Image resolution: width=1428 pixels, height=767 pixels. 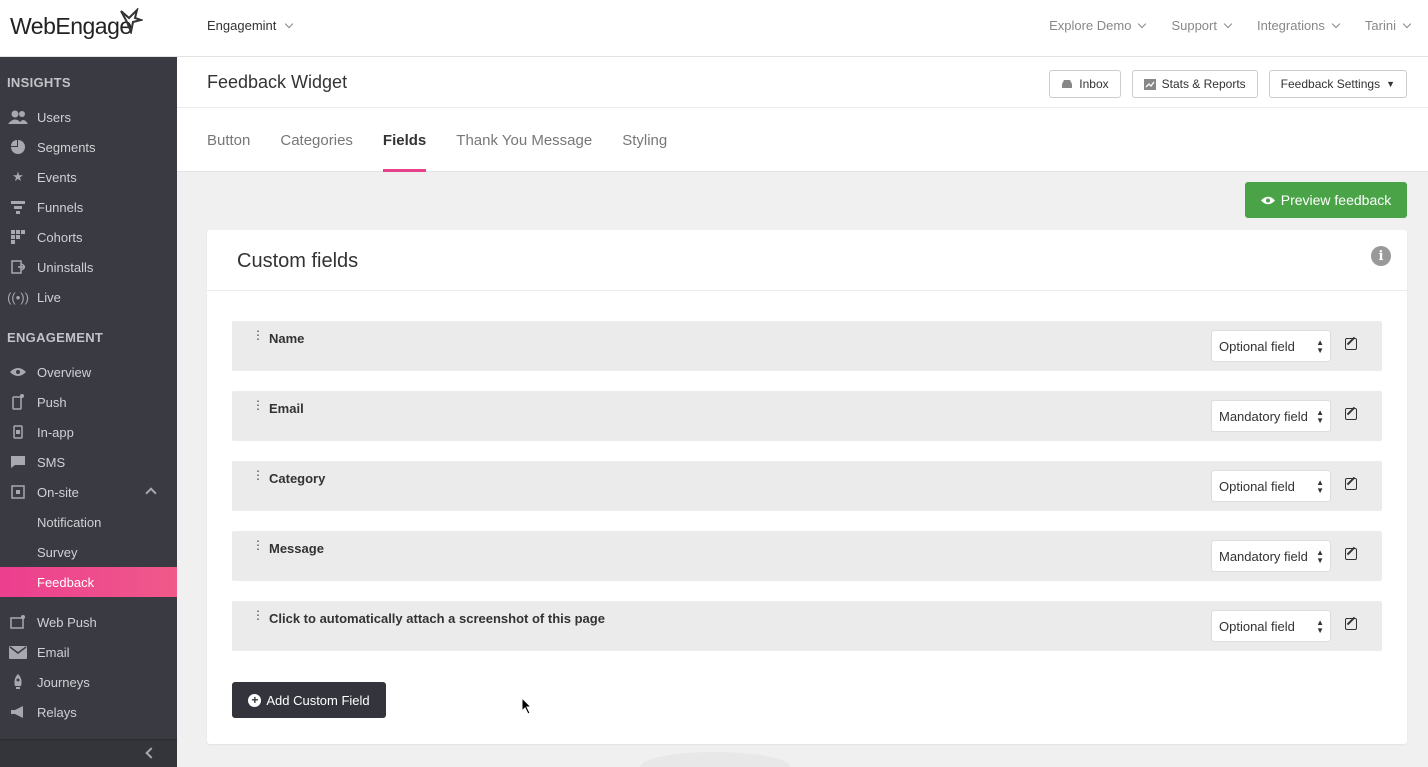 I want to click on sidebar-section-engagement: ENGAGEMENT, so click(x=55, y=337).